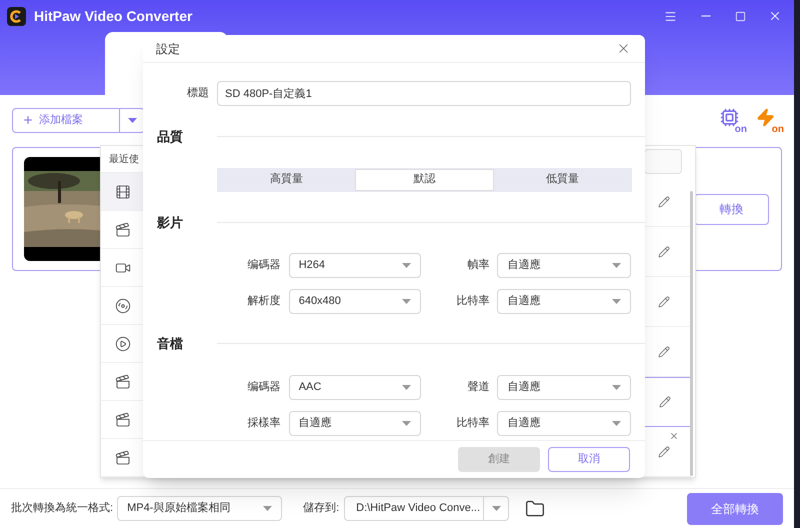 This screenshot has height=528, width=800. Describe the element at coordinates (740, 16) in the screenshot. I see `maximize-icon` at that location.